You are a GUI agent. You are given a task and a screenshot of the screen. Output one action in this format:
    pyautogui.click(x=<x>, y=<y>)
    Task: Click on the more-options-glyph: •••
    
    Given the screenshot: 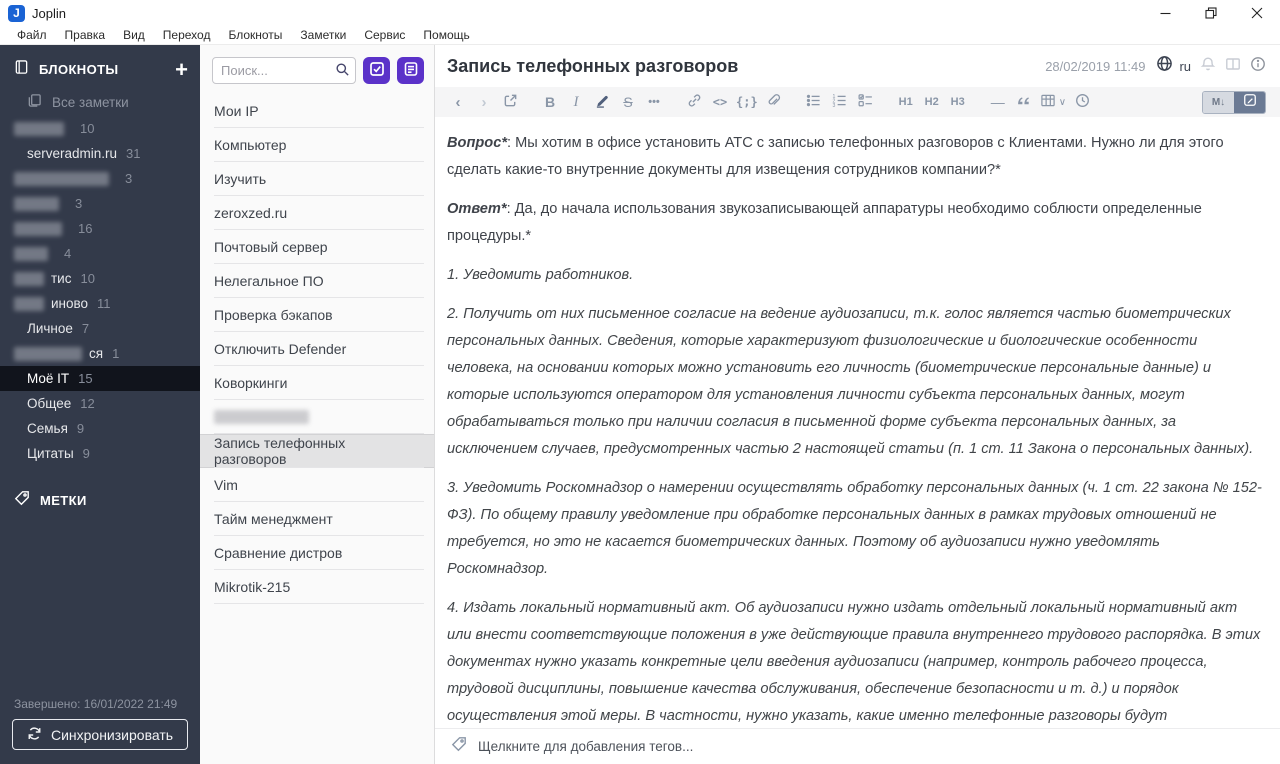 What is the action you would take?
    pyautogui.click(x=654, y=102)
    